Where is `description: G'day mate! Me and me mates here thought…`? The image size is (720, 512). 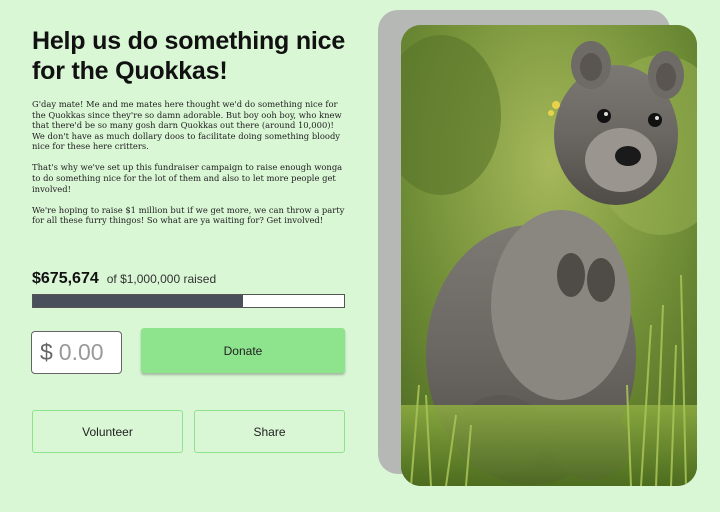 description: G'day mate! Me and me mates here thought… is located at coordinates (190, 162).